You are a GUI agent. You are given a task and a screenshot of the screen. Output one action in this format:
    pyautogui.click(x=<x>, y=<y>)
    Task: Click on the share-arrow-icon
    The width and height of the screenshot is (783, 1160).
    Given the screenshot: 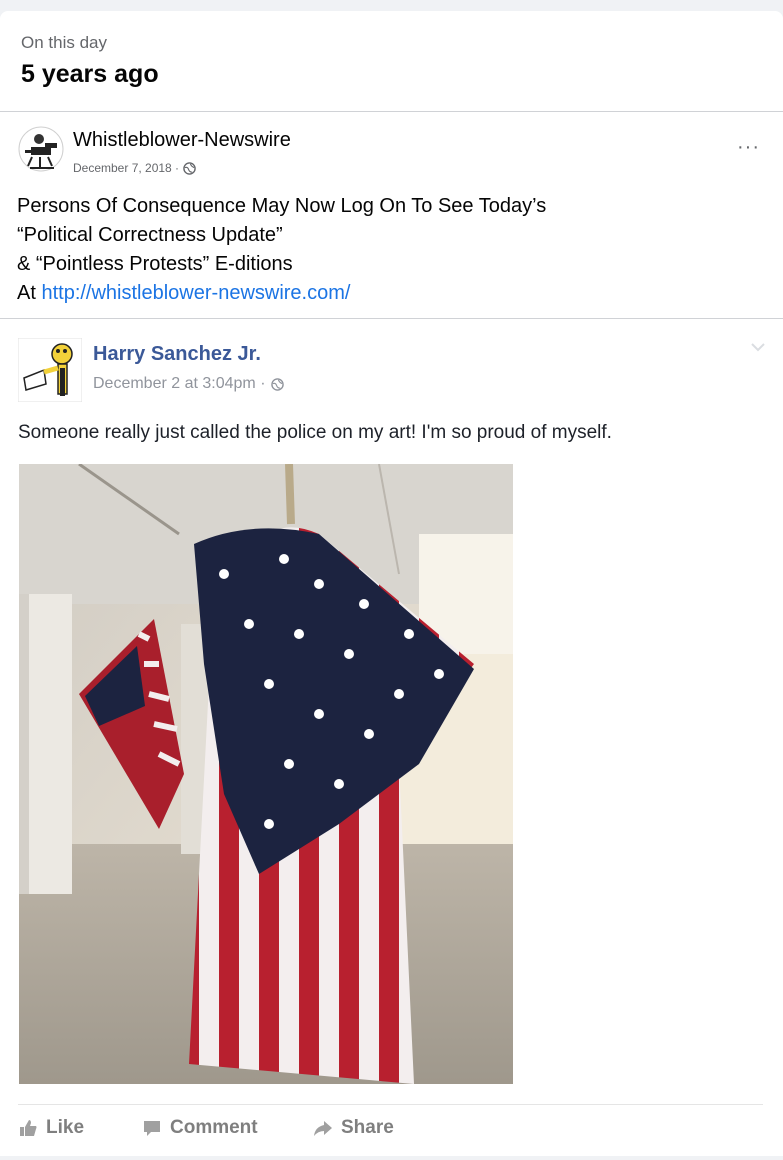 What is the action you would take?
    pyautogui.click(x=323, y=1128)
    